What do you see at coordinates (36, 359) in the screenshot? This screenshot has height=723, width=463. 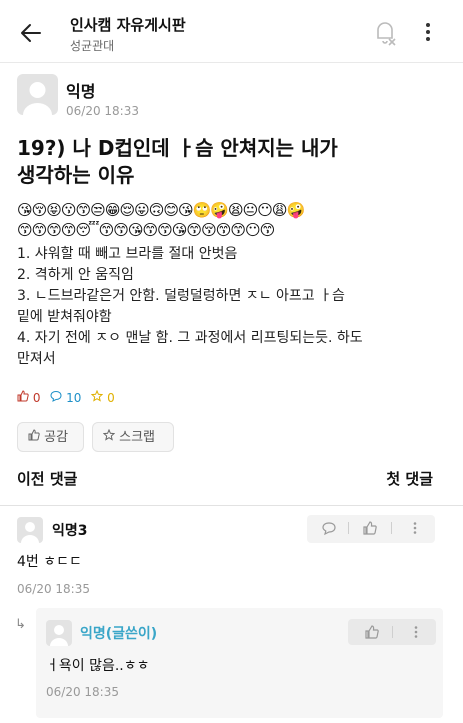 I see `body-line: 만져서` at bounding box center [36, 359].